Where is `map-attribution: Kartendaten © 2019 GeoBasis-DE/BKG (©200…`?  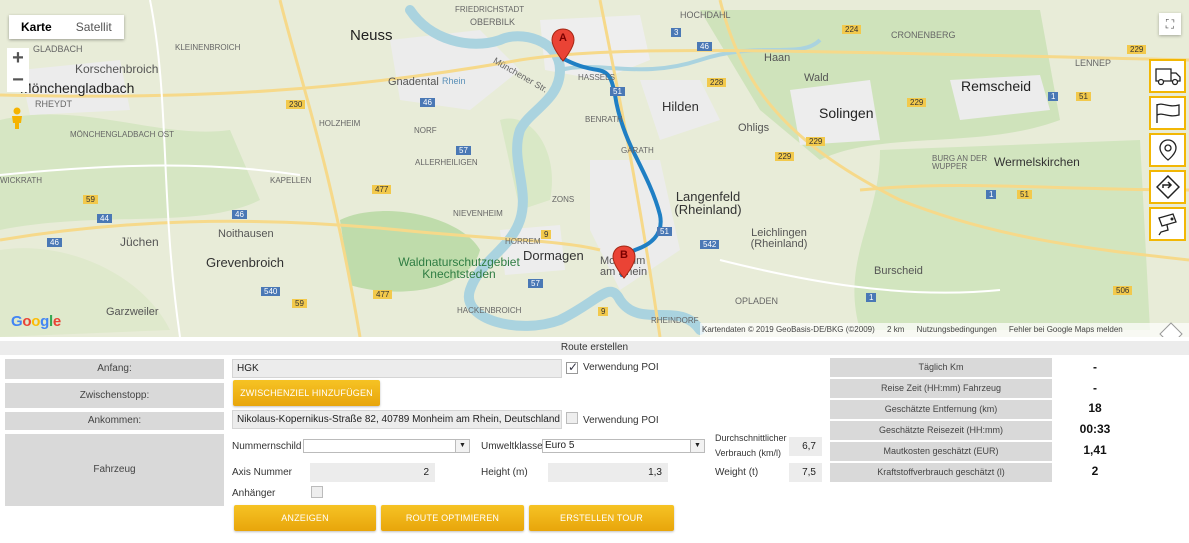 map-attribution: Kartendaten © 2019 GeoBasis-DE/BKG (©200… is located at coordinates (944, 330).